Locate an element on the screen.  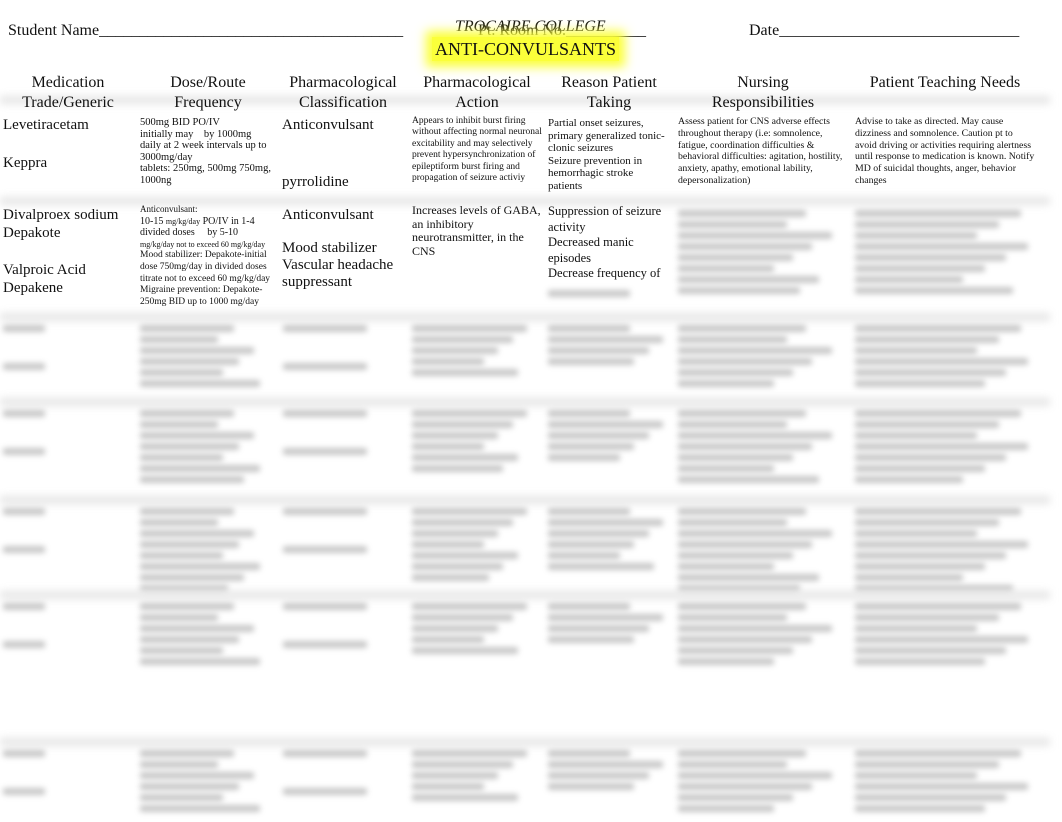
col-header-dose: Dose/Route Frequency is located at coordinates (208, 92).